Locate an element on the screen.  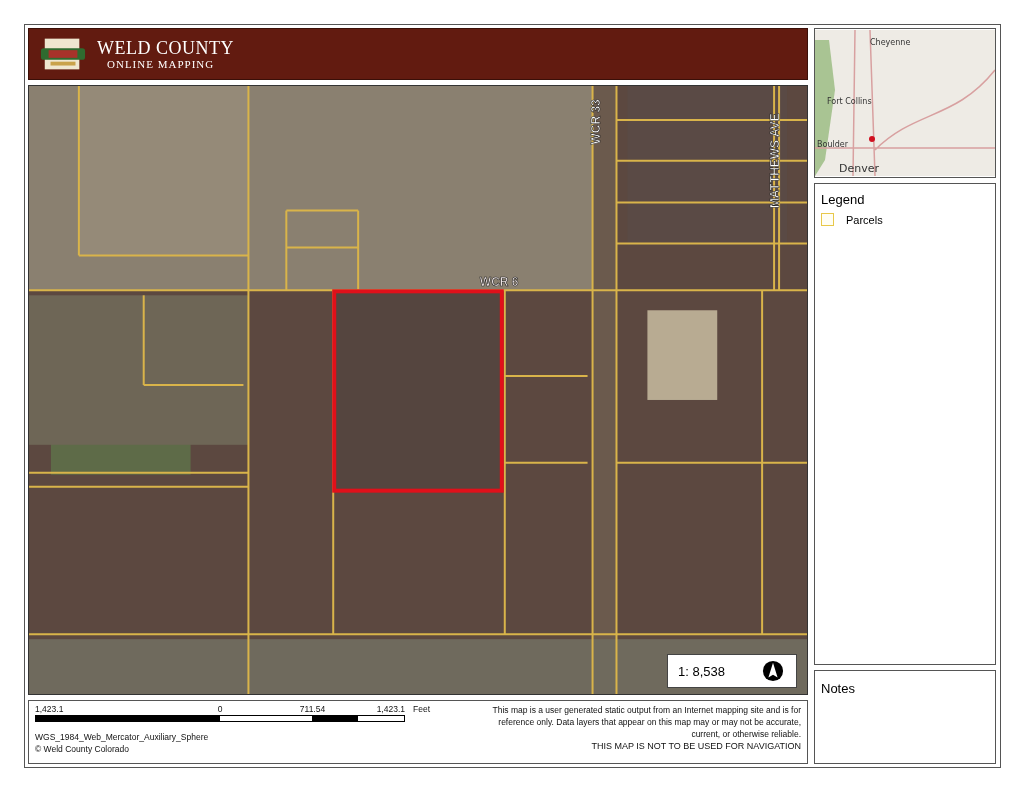
scale-ratio: 1: 8,538 is located at coordinates (701, 671).